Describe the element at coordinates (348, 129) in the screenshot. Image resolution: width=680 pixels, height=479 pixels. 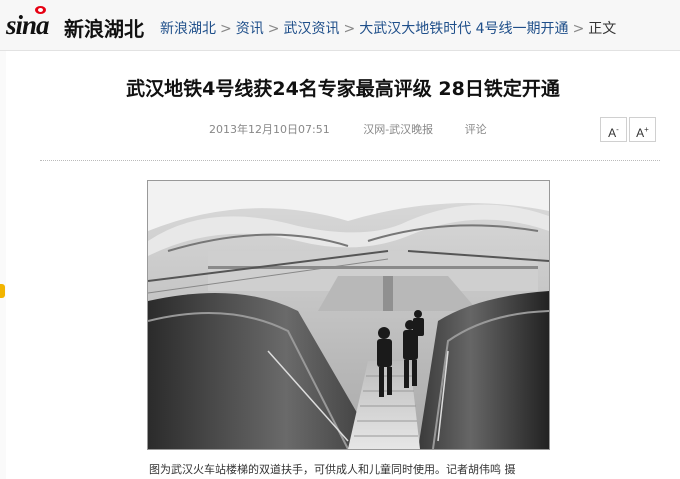
I see `article-meta: 2013年12月10日07:51 汉网-武汉晚报 评论` at that location.